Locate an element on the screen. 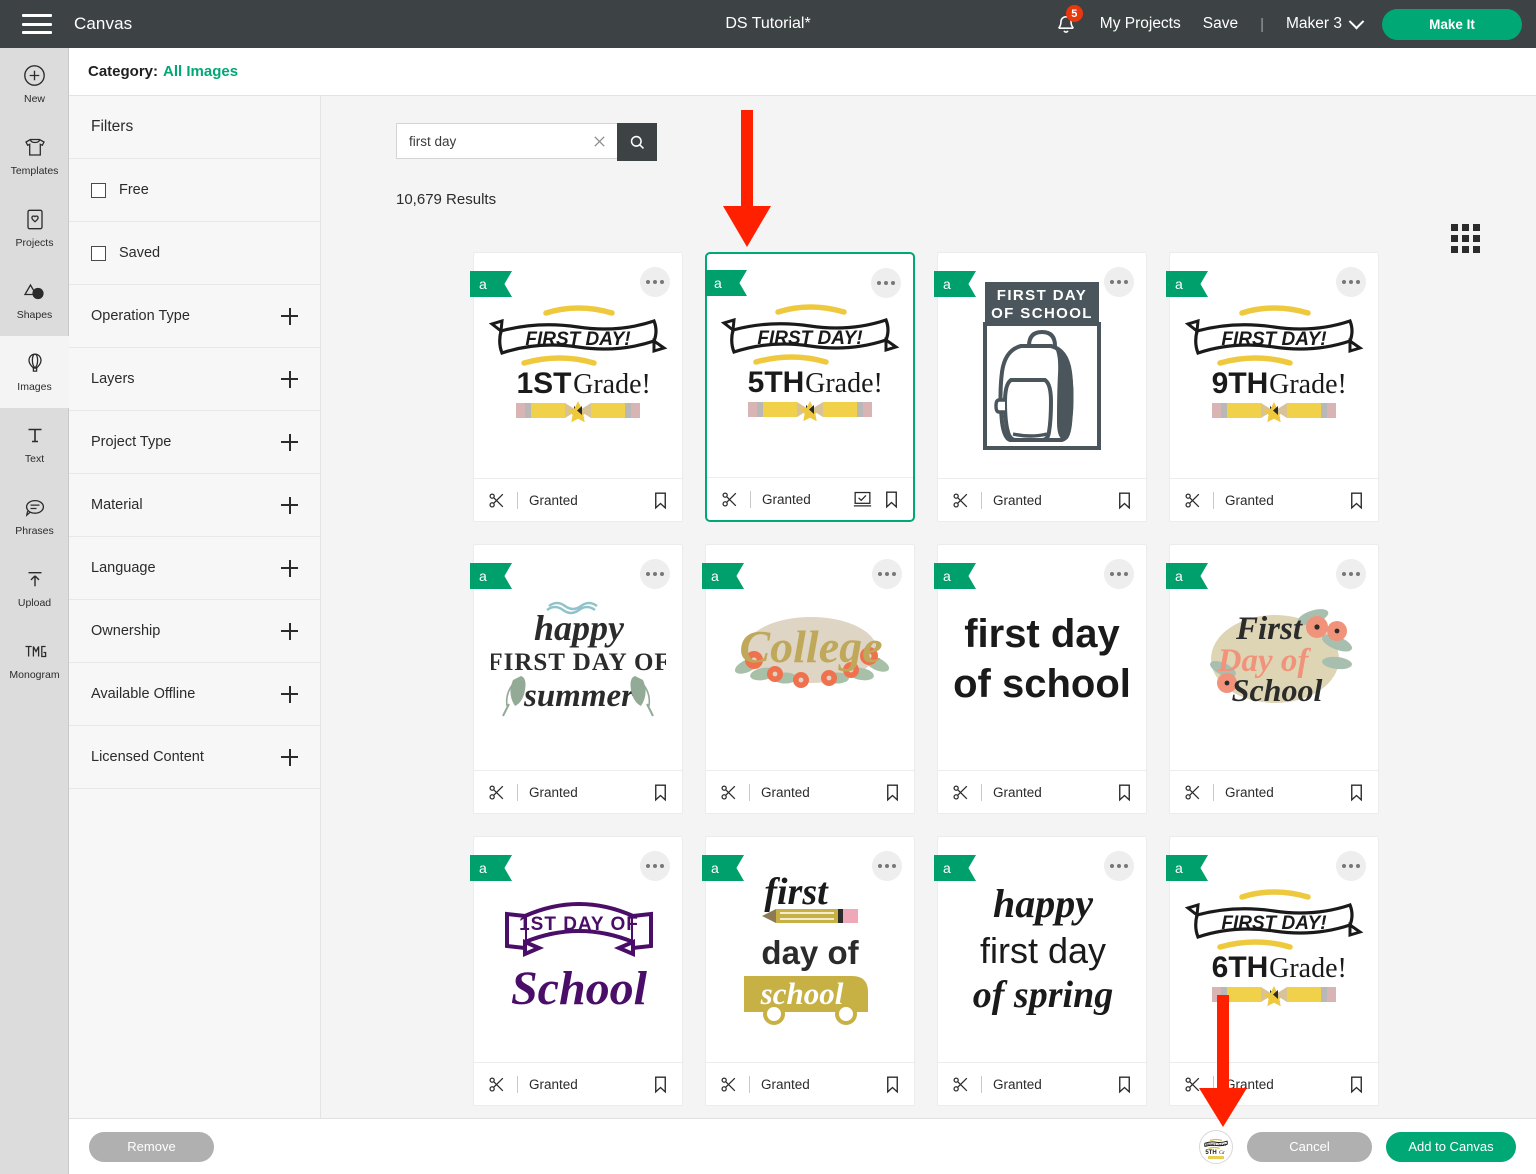 The height and width of the screenshot is (1174, 1536). sidebar-item-templates: Templates is located at coordinates (34, 156).